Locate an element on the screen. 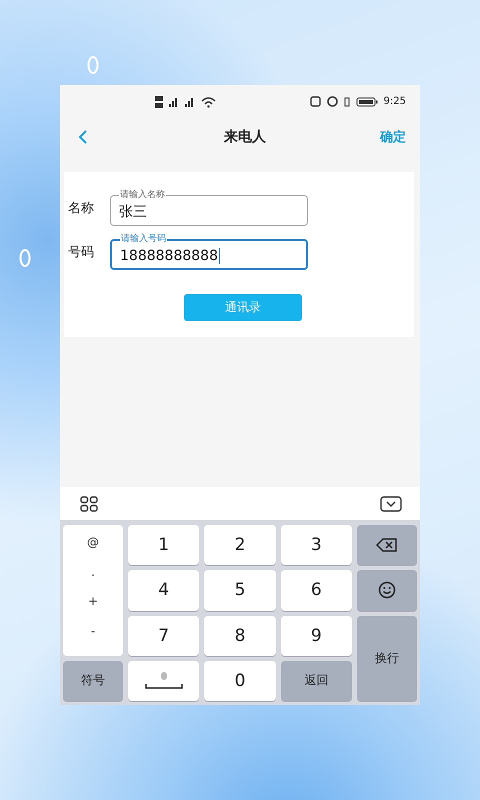  smiley-icon is located at coordinates (387, 590).